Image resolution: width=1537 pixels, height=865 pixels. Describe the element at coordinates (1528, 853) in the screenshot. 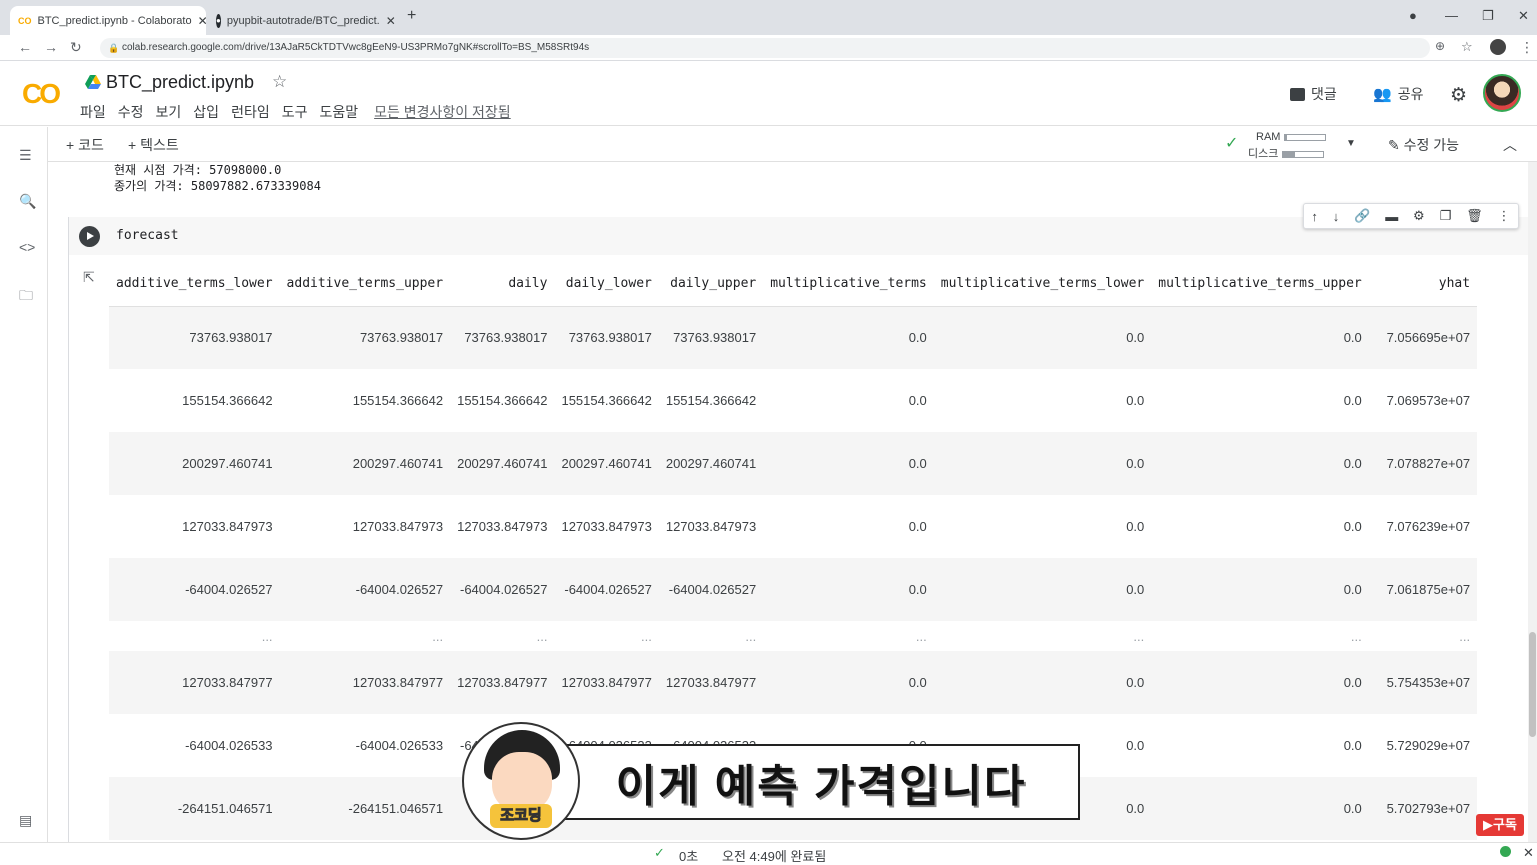

I see `status-close-icon: ✕` at that location.